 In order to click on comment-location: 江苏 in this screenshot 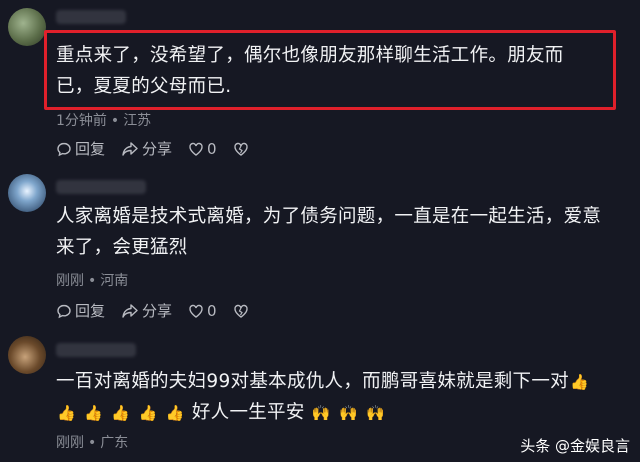, I will do `click(137, 121)`.